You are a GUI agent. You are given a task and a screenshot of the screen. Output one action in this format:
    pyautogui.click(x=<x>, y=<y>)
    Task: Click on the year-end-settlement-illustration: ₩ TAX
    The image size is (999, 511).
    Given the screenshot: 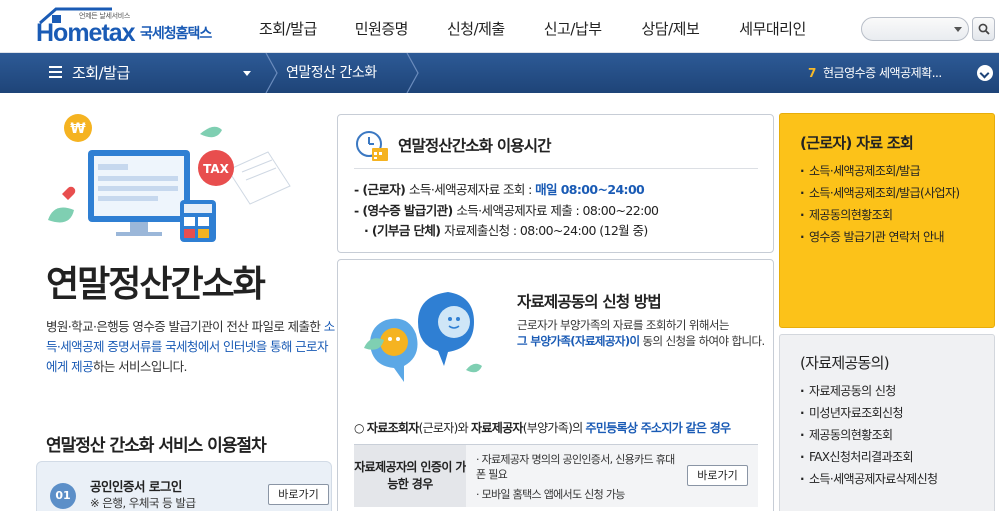 What is the action you would take?
    pyautogui.click(x=169, y=178)
    